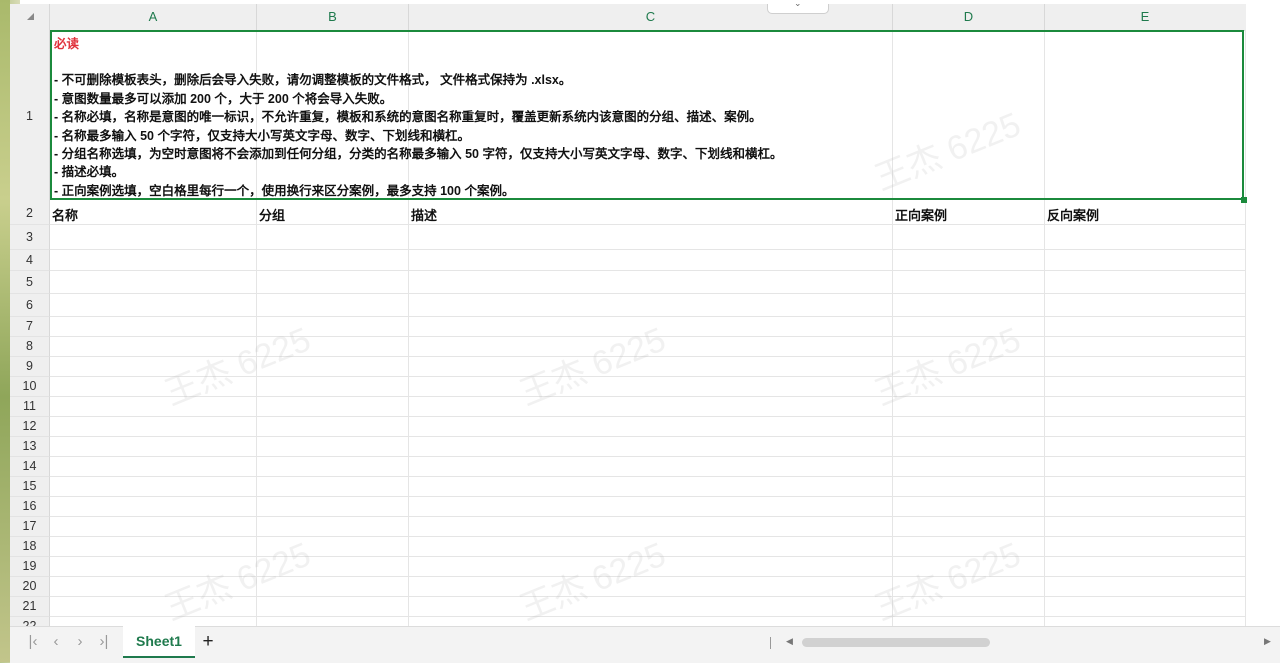  I want to click on horizontal-scrollbar-thumb, so click(896, 642).